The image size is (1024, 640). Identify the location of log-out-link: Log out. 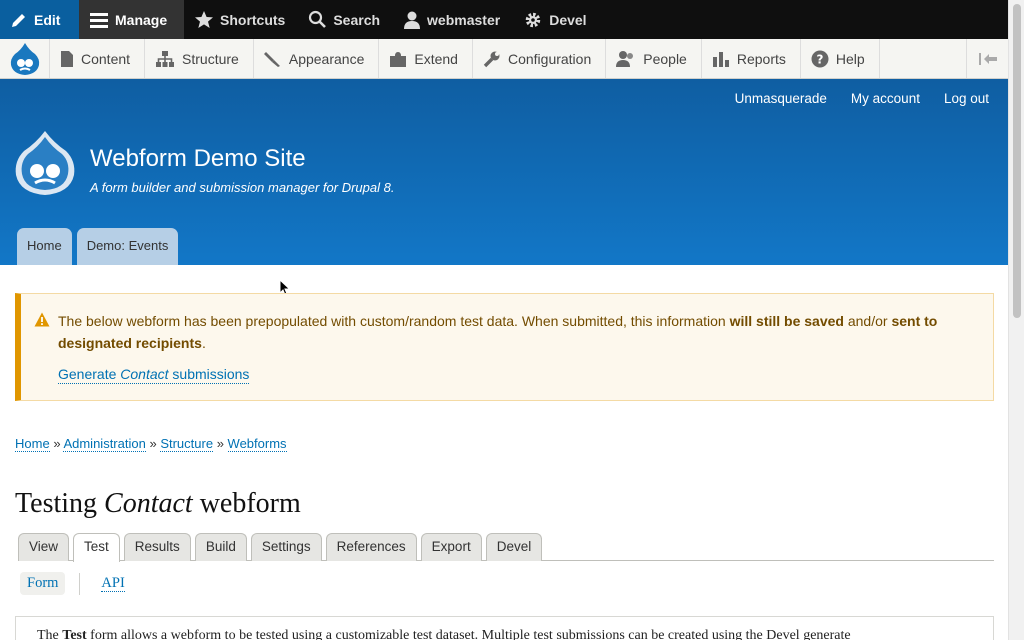
(966, 98).